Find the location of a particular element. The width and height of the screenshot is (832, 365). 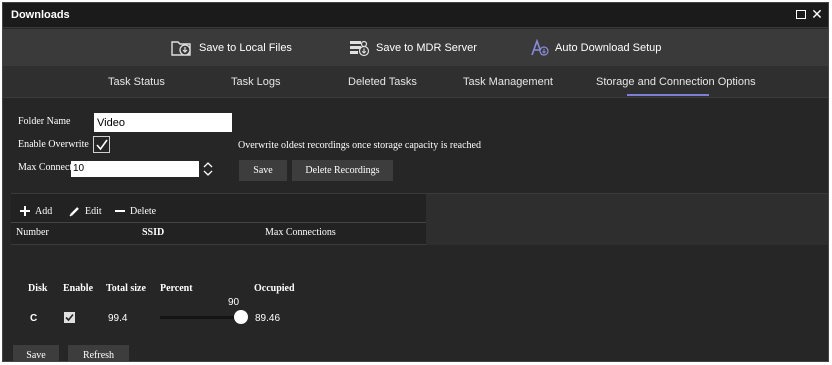

tab-deleted-tasks: Deleted Tasks is located at coordinates (382, 82).